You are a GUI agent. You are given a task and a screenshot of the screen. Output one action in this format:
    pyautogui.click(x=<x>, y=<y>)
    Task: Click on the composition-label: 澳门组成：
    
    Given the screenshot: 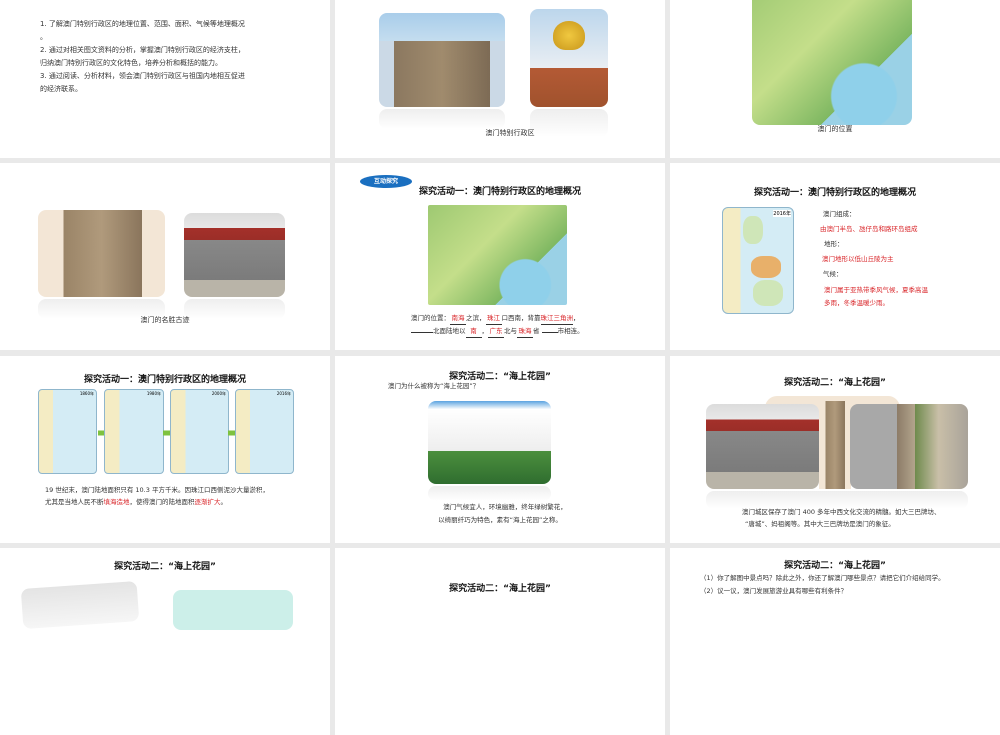 What is the action you would take?
    pyautogui.click(x=839, y=214)
    